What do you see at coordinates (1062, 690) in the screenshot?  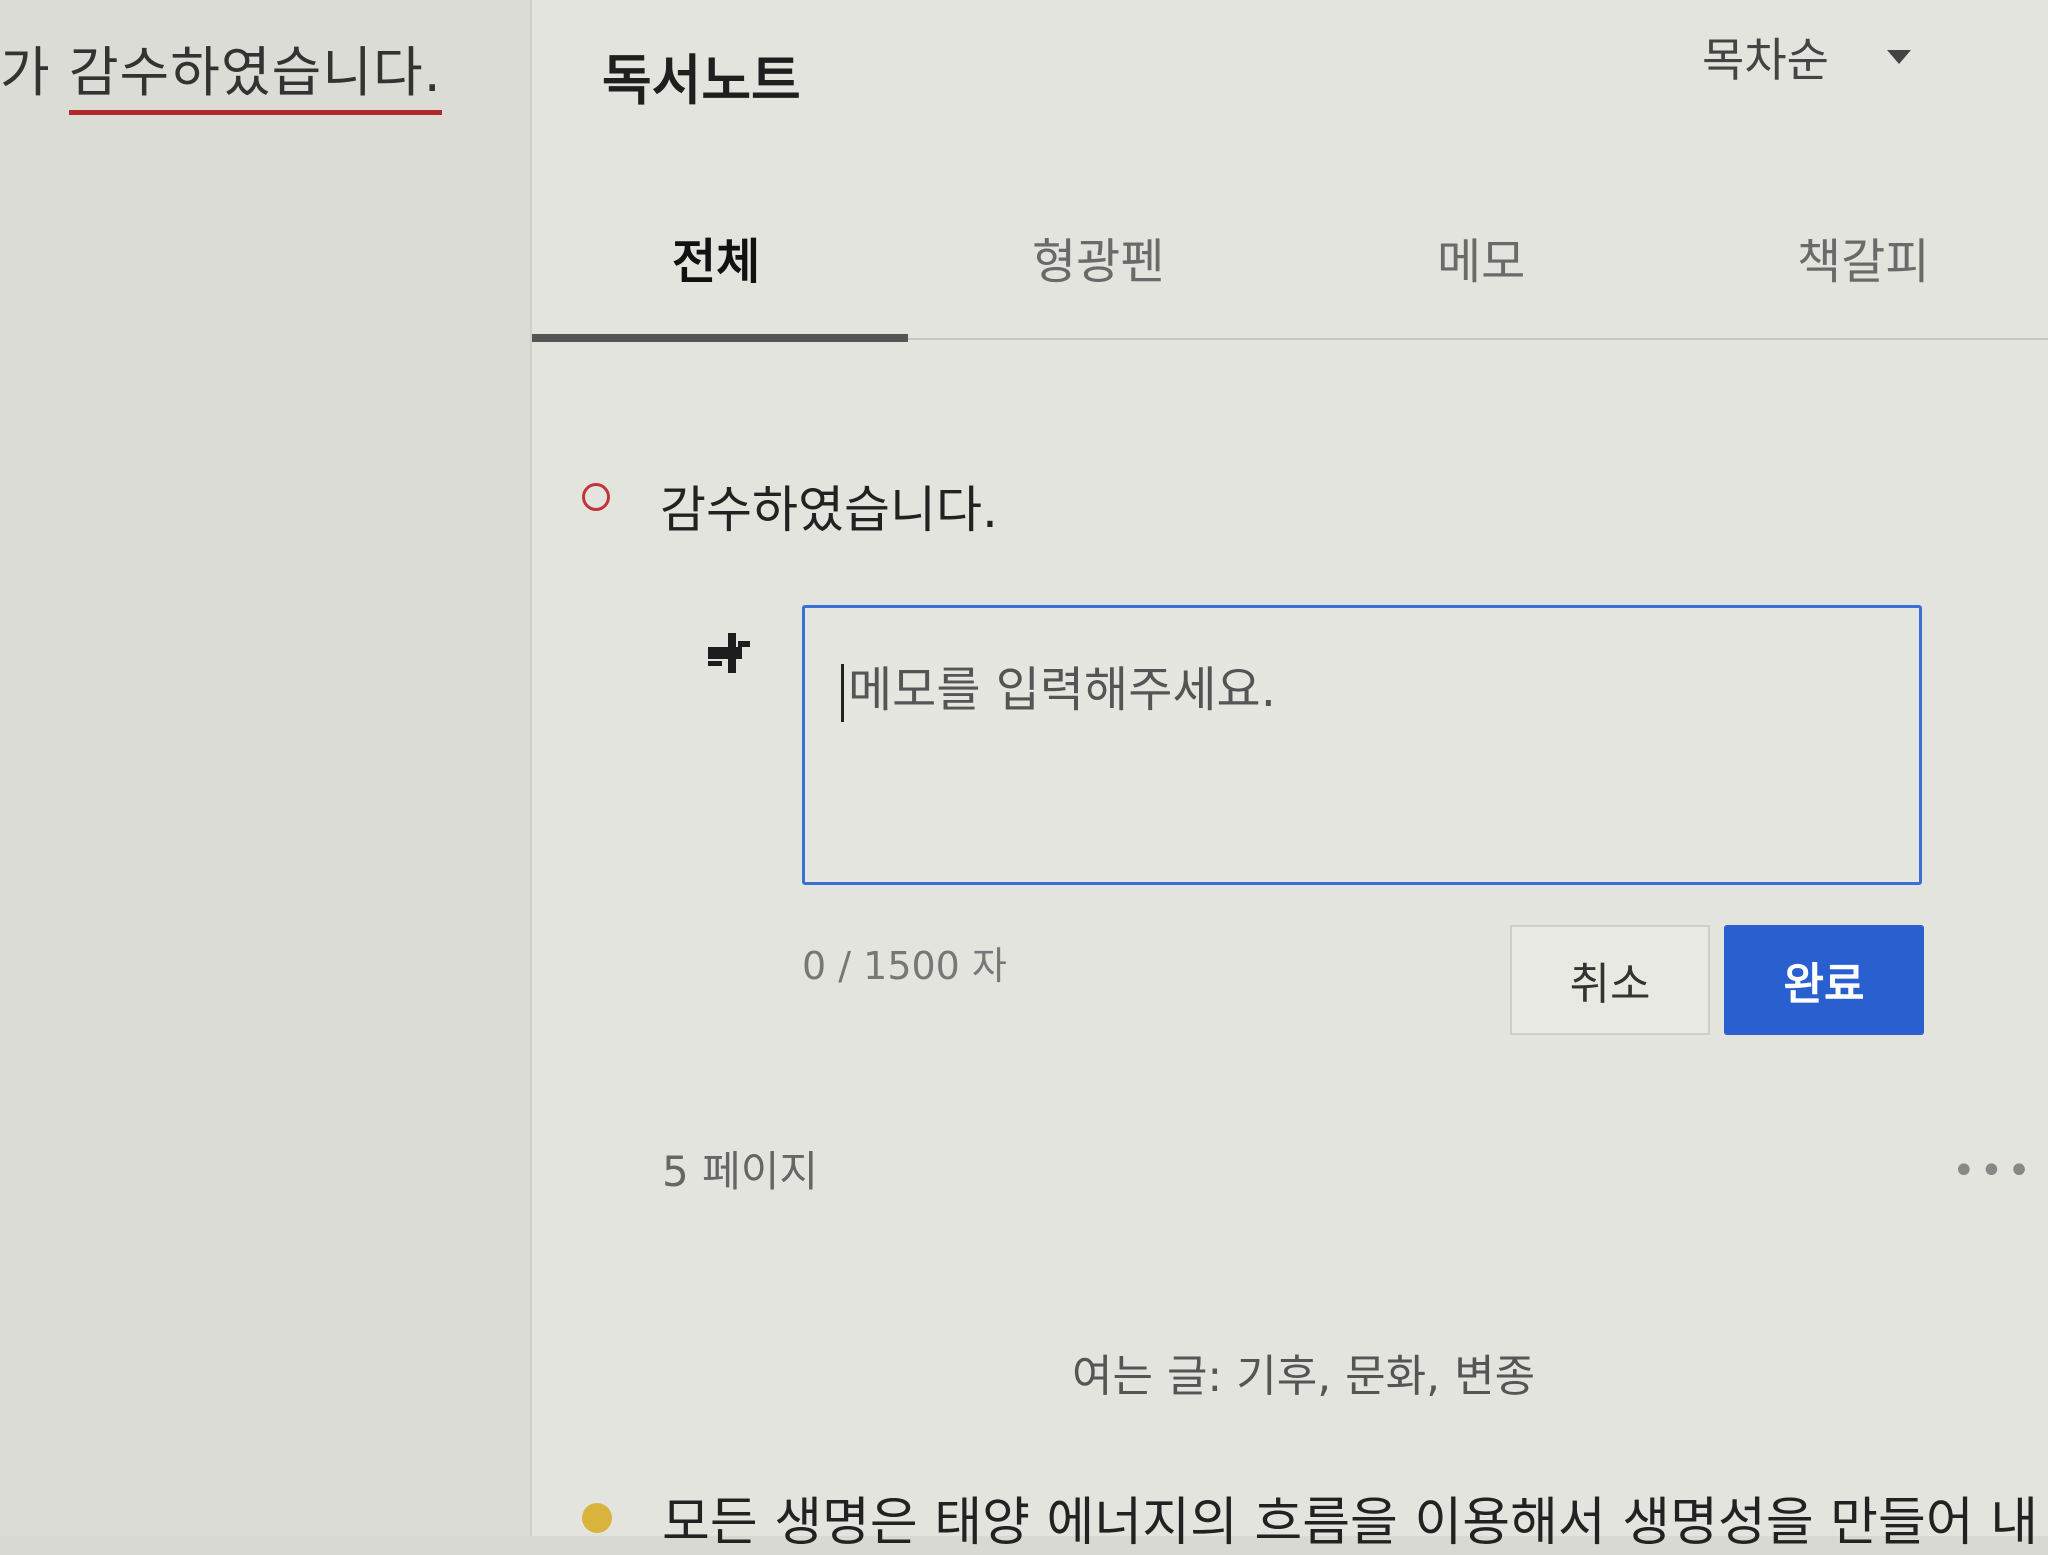 I see `memo-placeholder: 메모를 입력해주세요.` at bounding box center [1062, 690].